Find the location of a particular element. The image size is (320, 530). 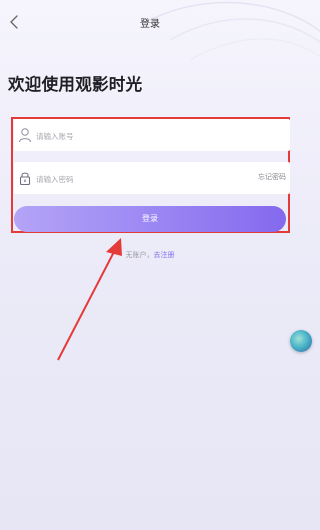

nav-bar: 登录 is located at coordinates (150, 22).